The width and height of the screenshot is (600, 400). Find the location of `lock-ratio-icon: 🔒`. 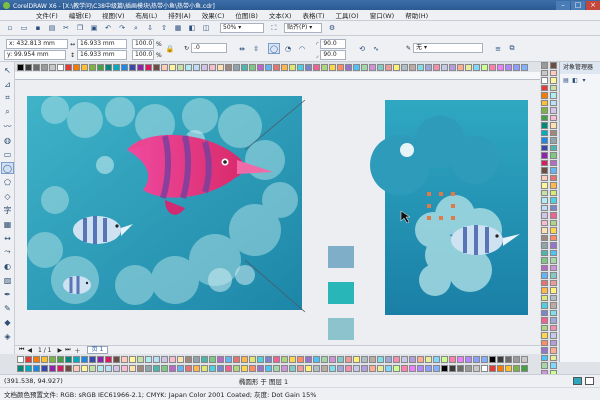

lock-ratio-icon: 🔒 is located at coordinates (170, 48).